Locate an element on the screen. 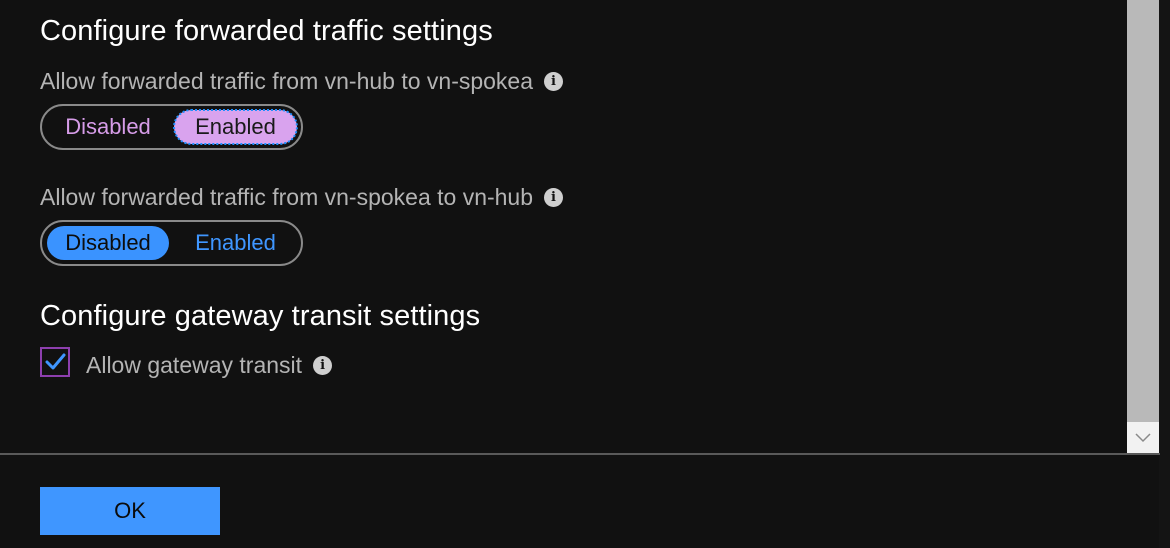 The image size is (1170, 548). chevron-down-icon is located at coordinates (1143, 437).